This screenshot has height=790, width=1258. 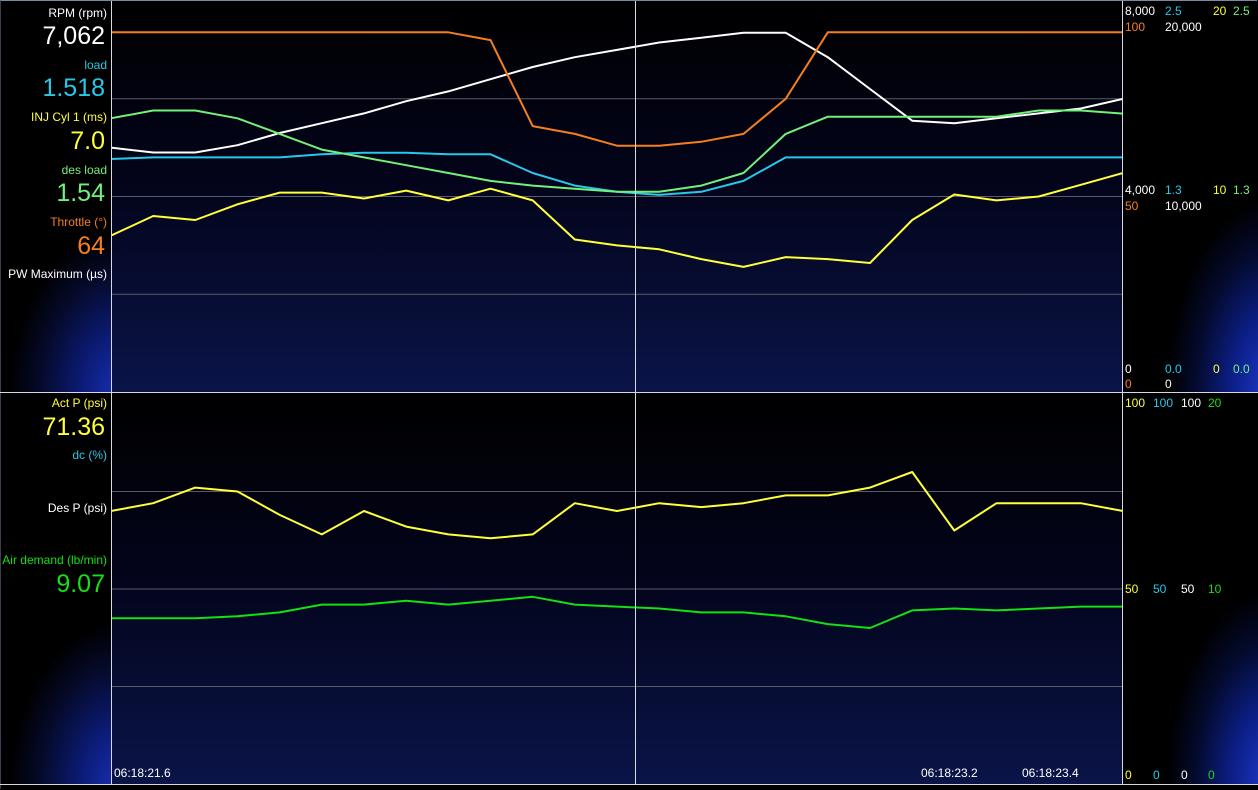 What do you see at coordinates (1220, 11) in the screenshot?
I see `axis-inj-max: 20` at bounding box center [1220, 11].